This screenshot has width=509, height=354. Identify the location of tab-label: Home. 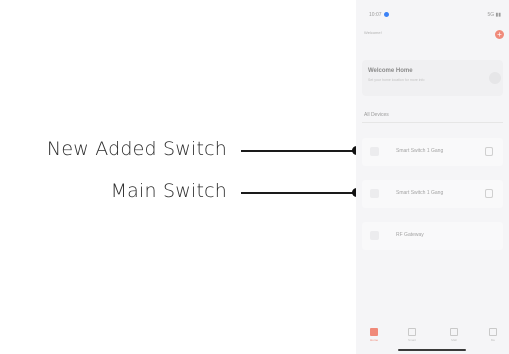
(373, 340).